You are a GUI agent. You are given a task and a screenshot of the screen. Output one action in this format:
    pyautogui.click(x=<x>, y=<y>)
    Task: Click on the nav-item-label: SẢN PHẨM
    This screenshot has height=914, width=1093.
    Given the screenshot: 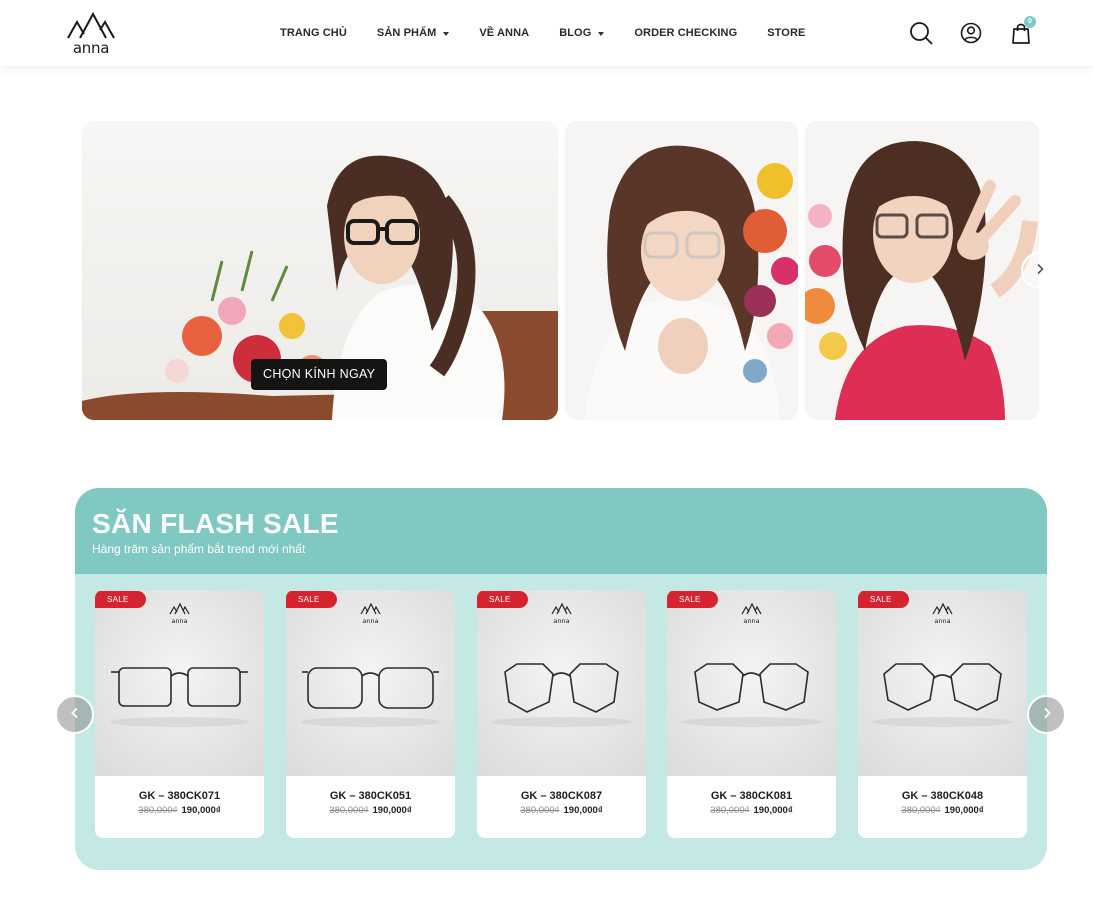 What is the action you would take?
    pyautogui.click(x=406, y=33)
    